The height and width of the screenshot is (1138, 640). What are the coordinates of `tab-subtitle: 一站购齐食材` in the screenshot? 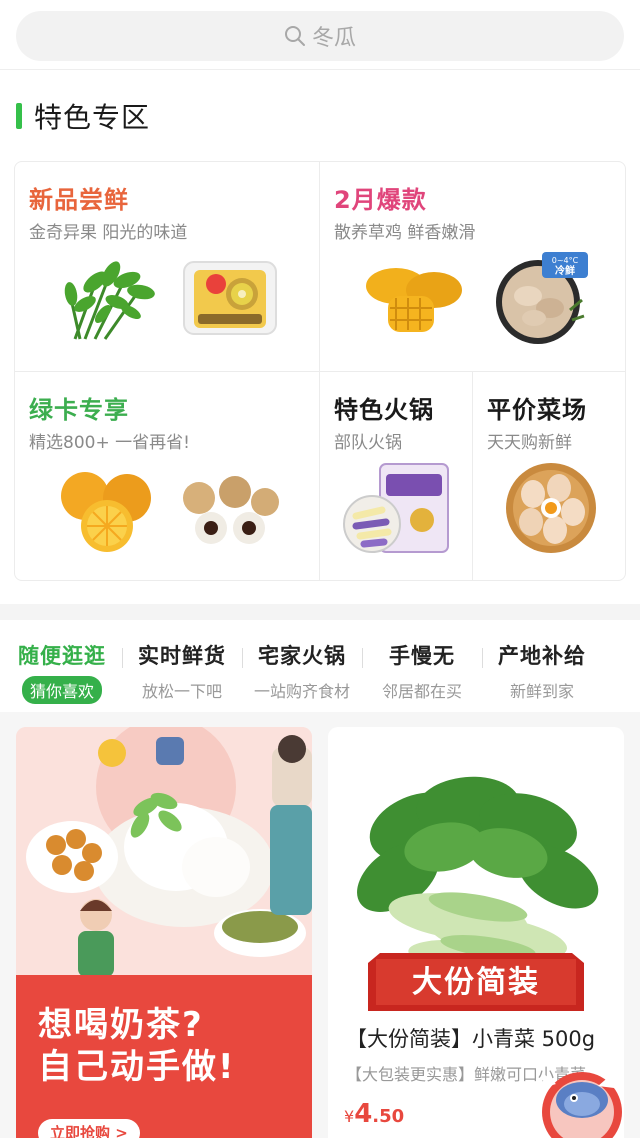 It's located at (301, 691).